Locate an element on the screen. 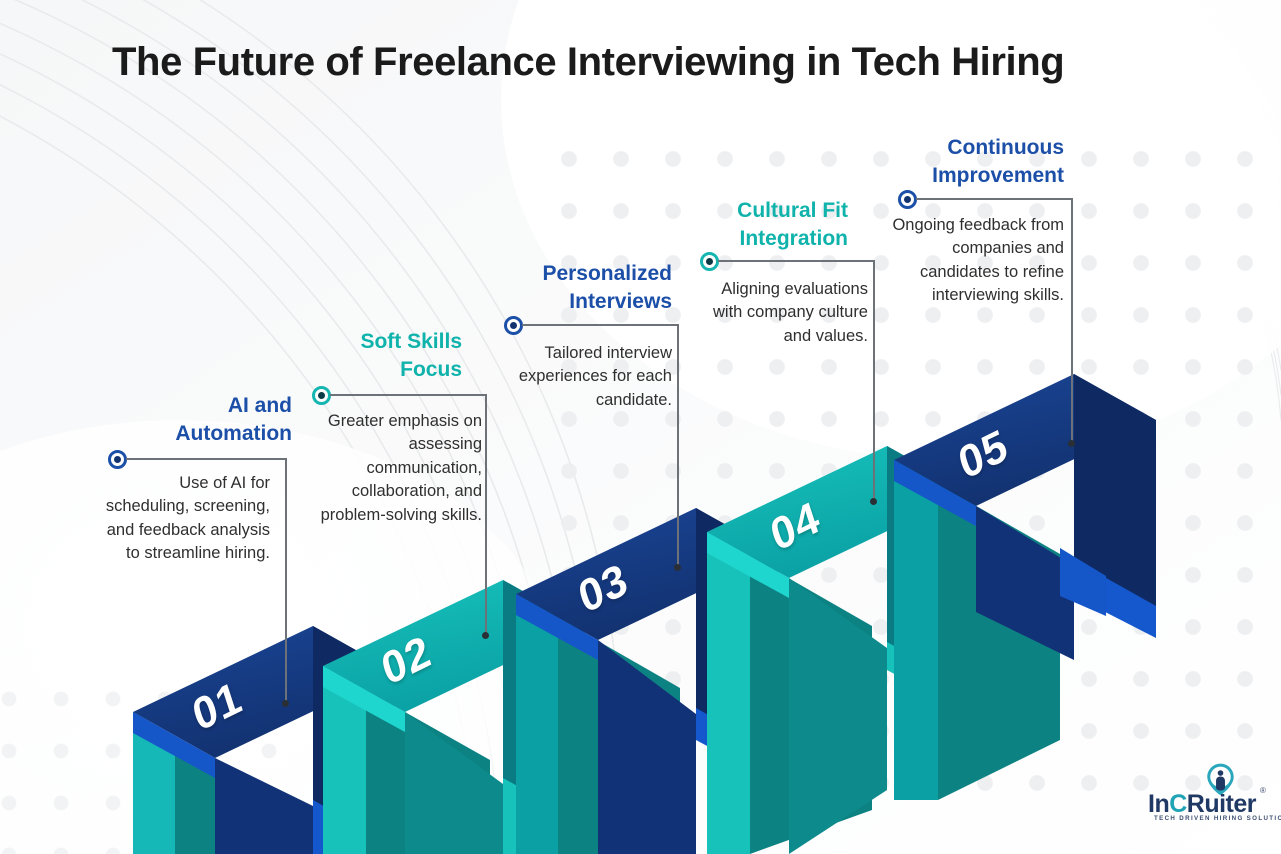  callout-label-03: Personalized Interviews is located at coordinates (607, 287).